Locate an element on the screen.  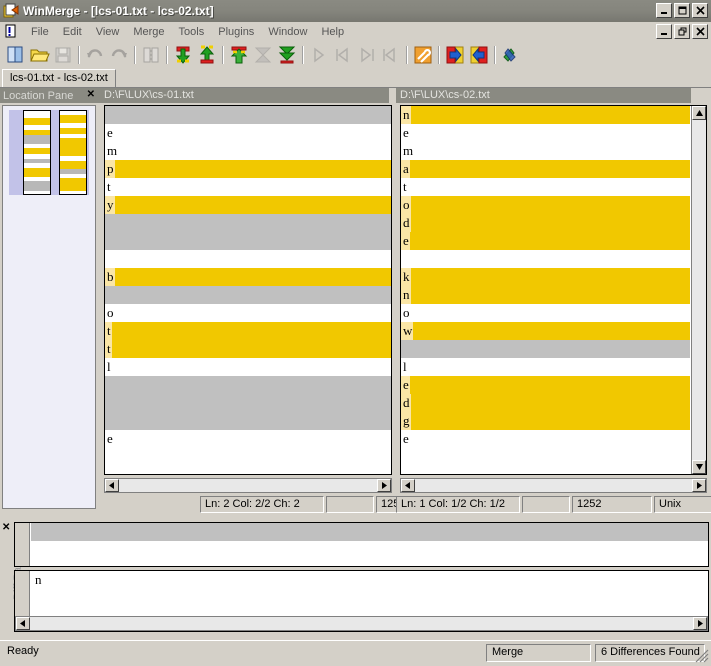
first-diff-icon is located at coordinates (319, 55).